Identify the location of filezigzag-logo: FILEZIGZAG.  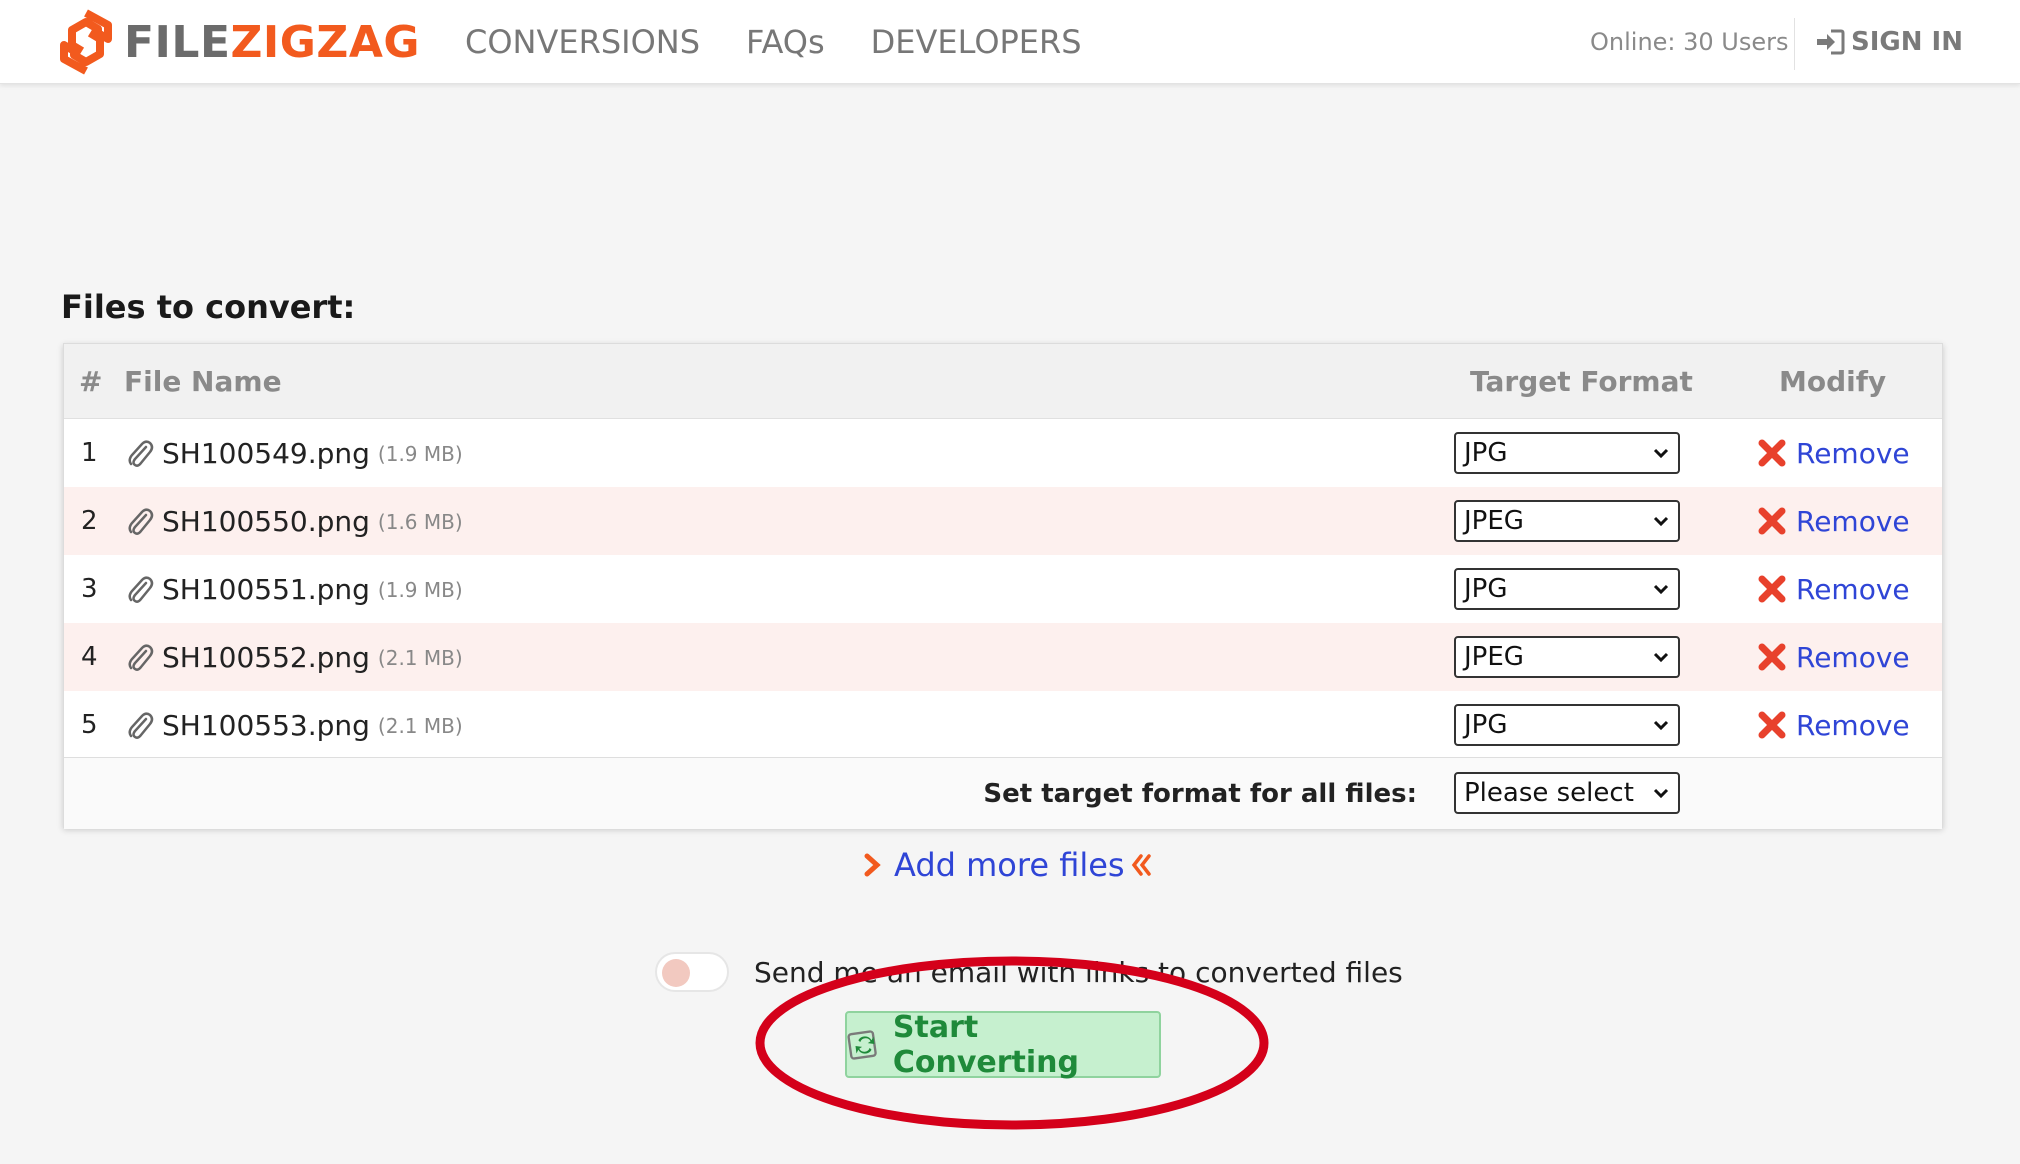
(239, 42).